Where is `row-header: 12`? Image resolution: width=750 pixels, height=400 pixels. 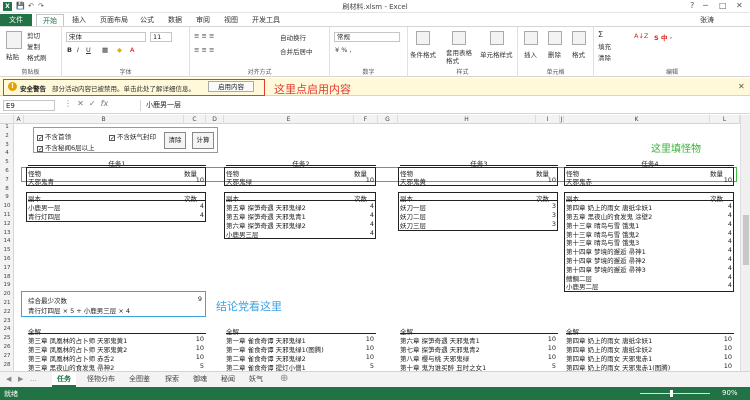
row-header: 12 is located at coordinates (7, 224).